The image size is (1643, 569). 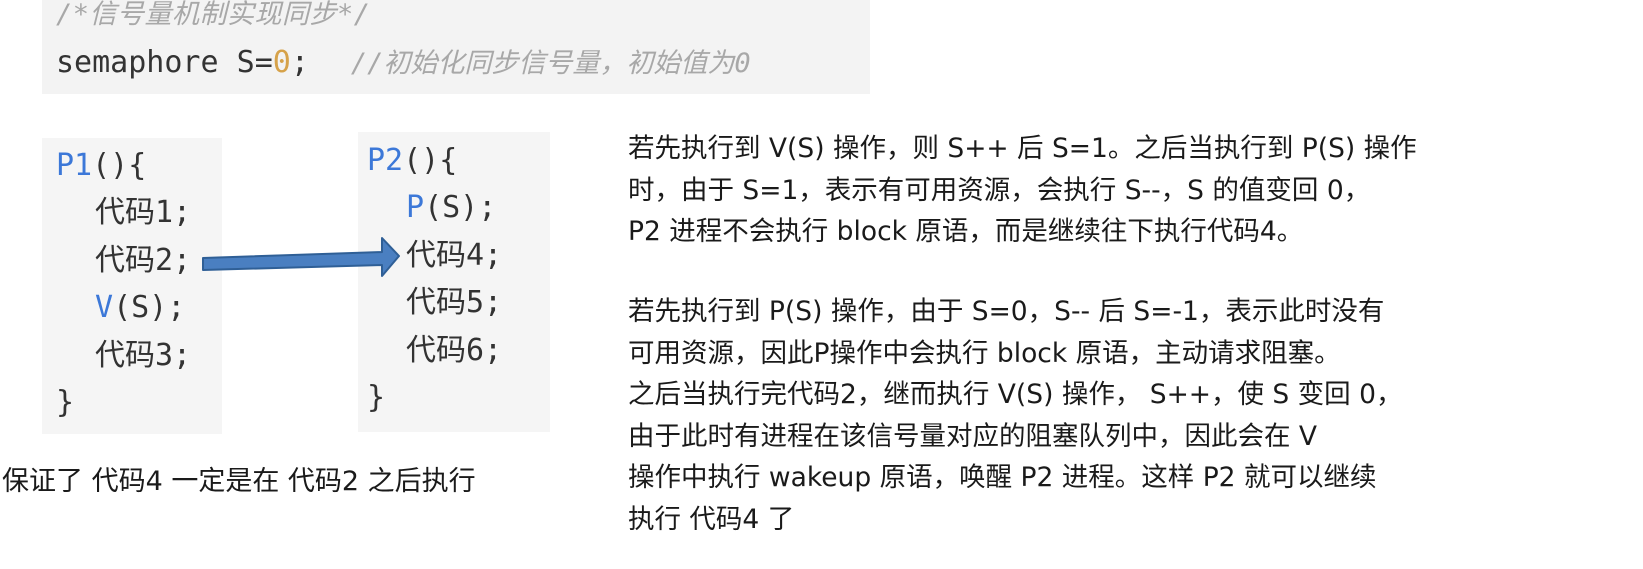 What do you see at coordinates (299, 62) in the screenshot?
I see `decl-semicolon: ;` at bounding box center [299, 62].